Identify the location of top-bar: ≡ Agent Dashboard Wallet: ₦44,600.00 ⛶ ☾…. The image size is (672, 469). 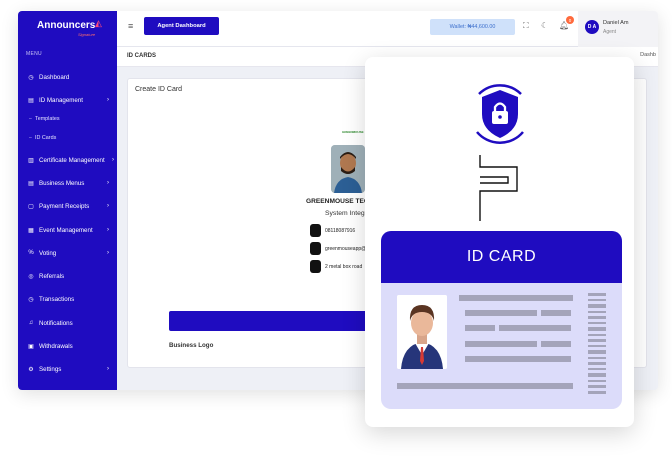
(387, 29).